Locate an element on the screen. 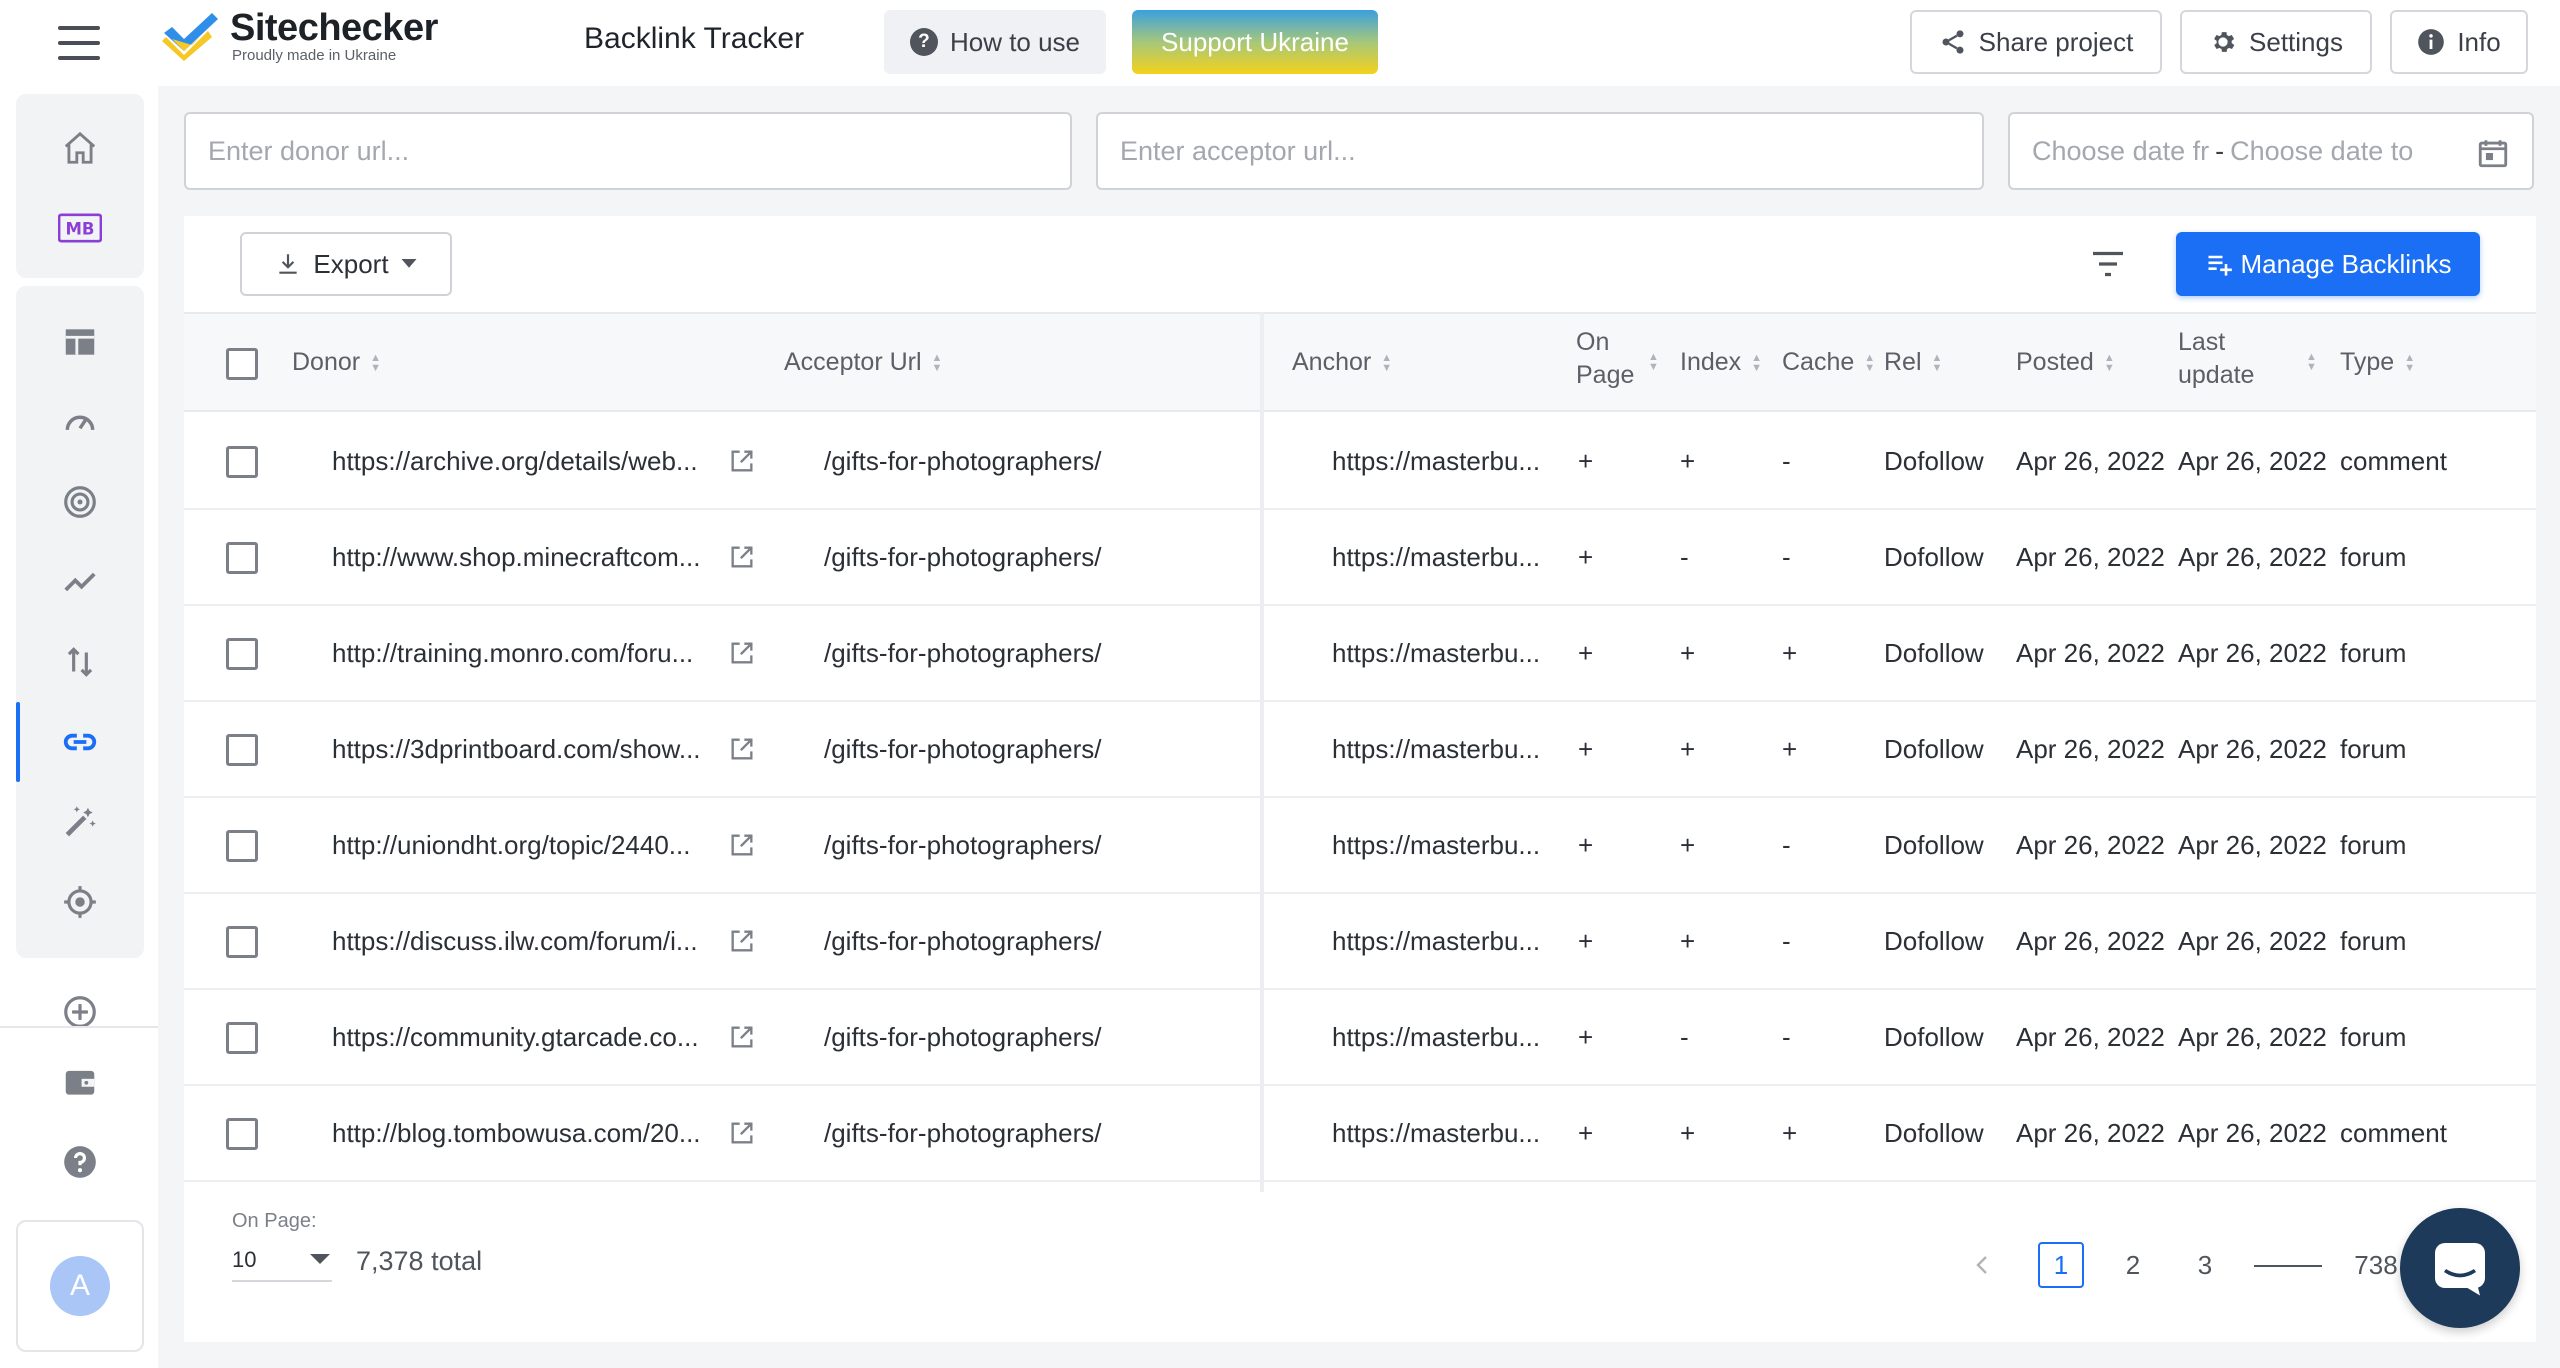 This screenshot has width=2560, height=1368. acceptor-url-field is located at coordinates (1540, 151).